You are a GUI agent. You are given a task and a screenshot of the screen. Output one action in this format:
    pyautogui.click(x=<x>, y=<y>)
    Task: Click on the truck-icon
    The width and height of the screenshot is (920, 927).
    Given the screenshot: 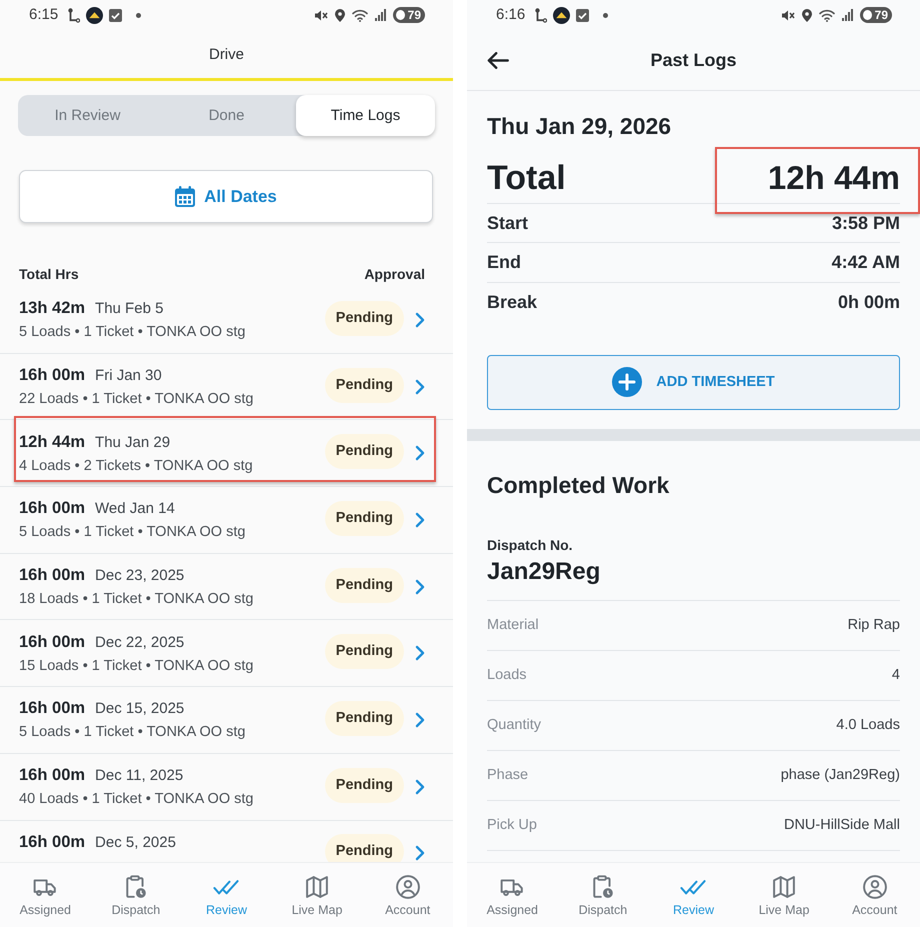 What is the action you would take?
    pyautogui.click(x=512, y=887)
    